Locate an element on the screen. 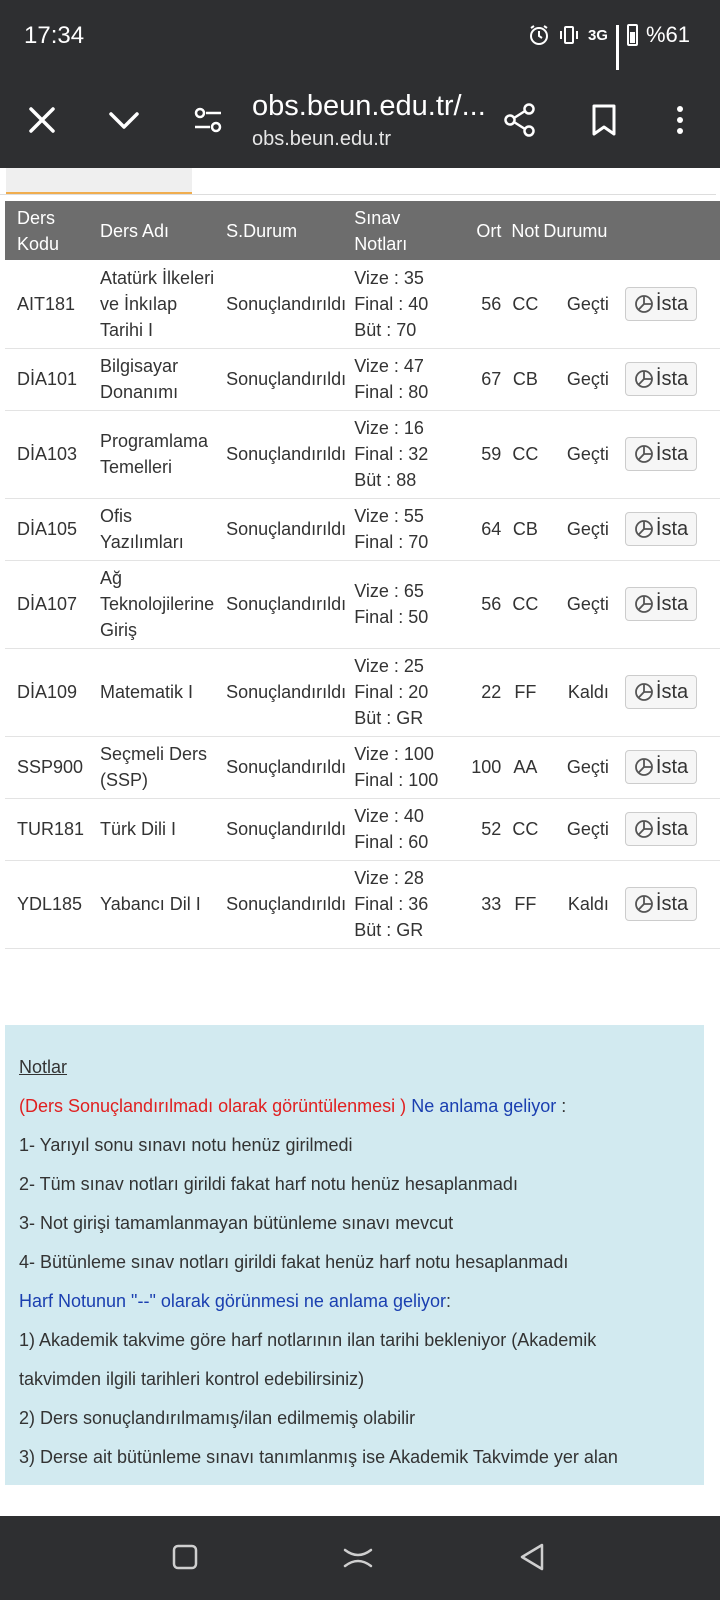  status-bar: 17:34 3G %61 is located at coordinates (360, 36).